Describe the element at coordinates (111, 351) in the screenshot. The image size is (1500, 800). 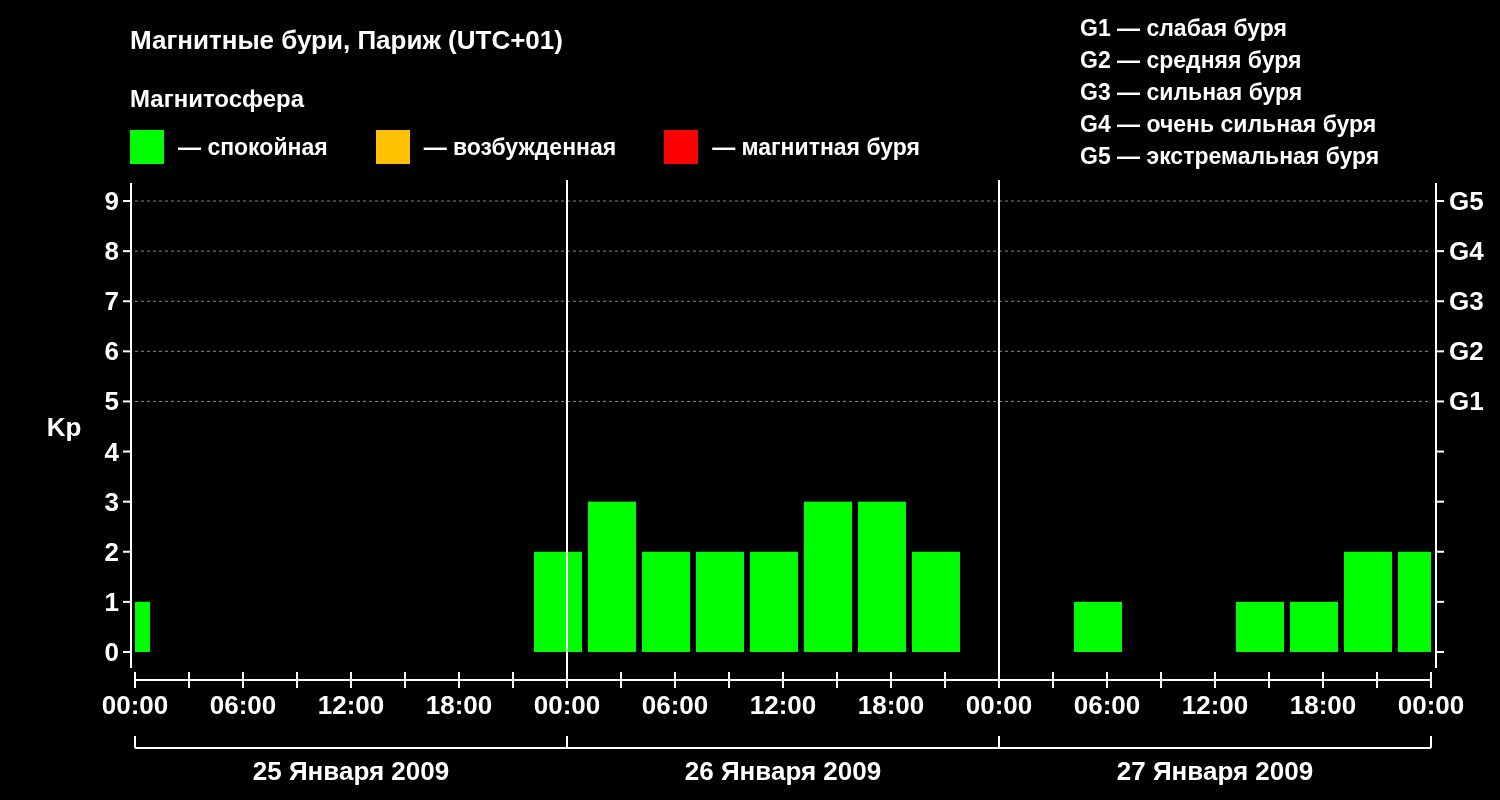
I see `y-tick-label: 6` at that location.